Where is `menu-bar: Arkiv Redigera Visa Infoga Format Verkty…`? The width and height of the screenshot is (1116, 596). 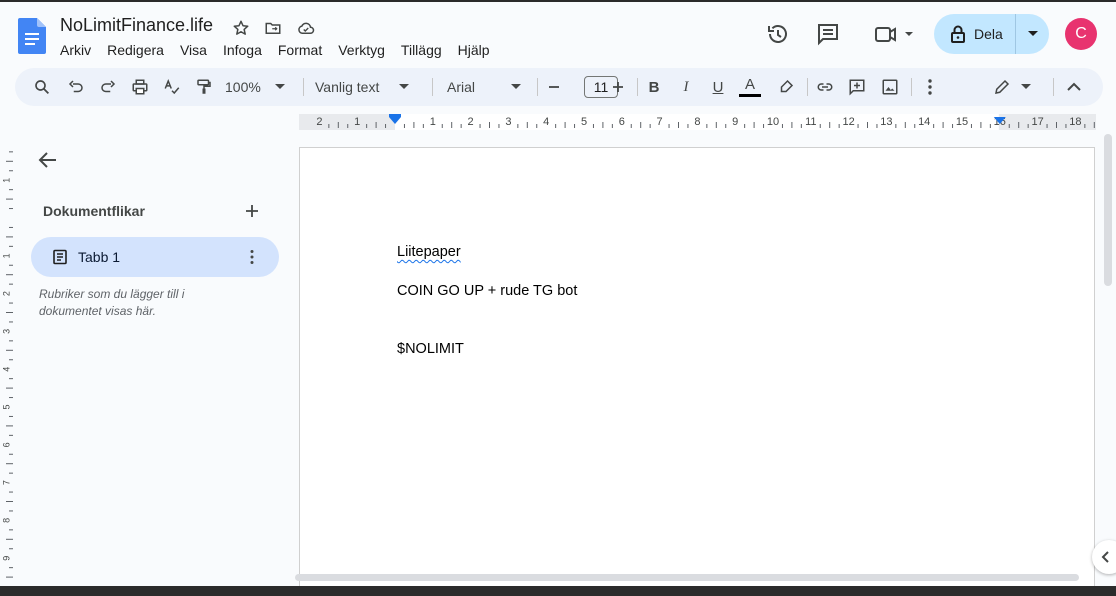 menu-bar: Arkiv Redigera Visa Infoga Format Verkty… is located at coordinates (275, 50).